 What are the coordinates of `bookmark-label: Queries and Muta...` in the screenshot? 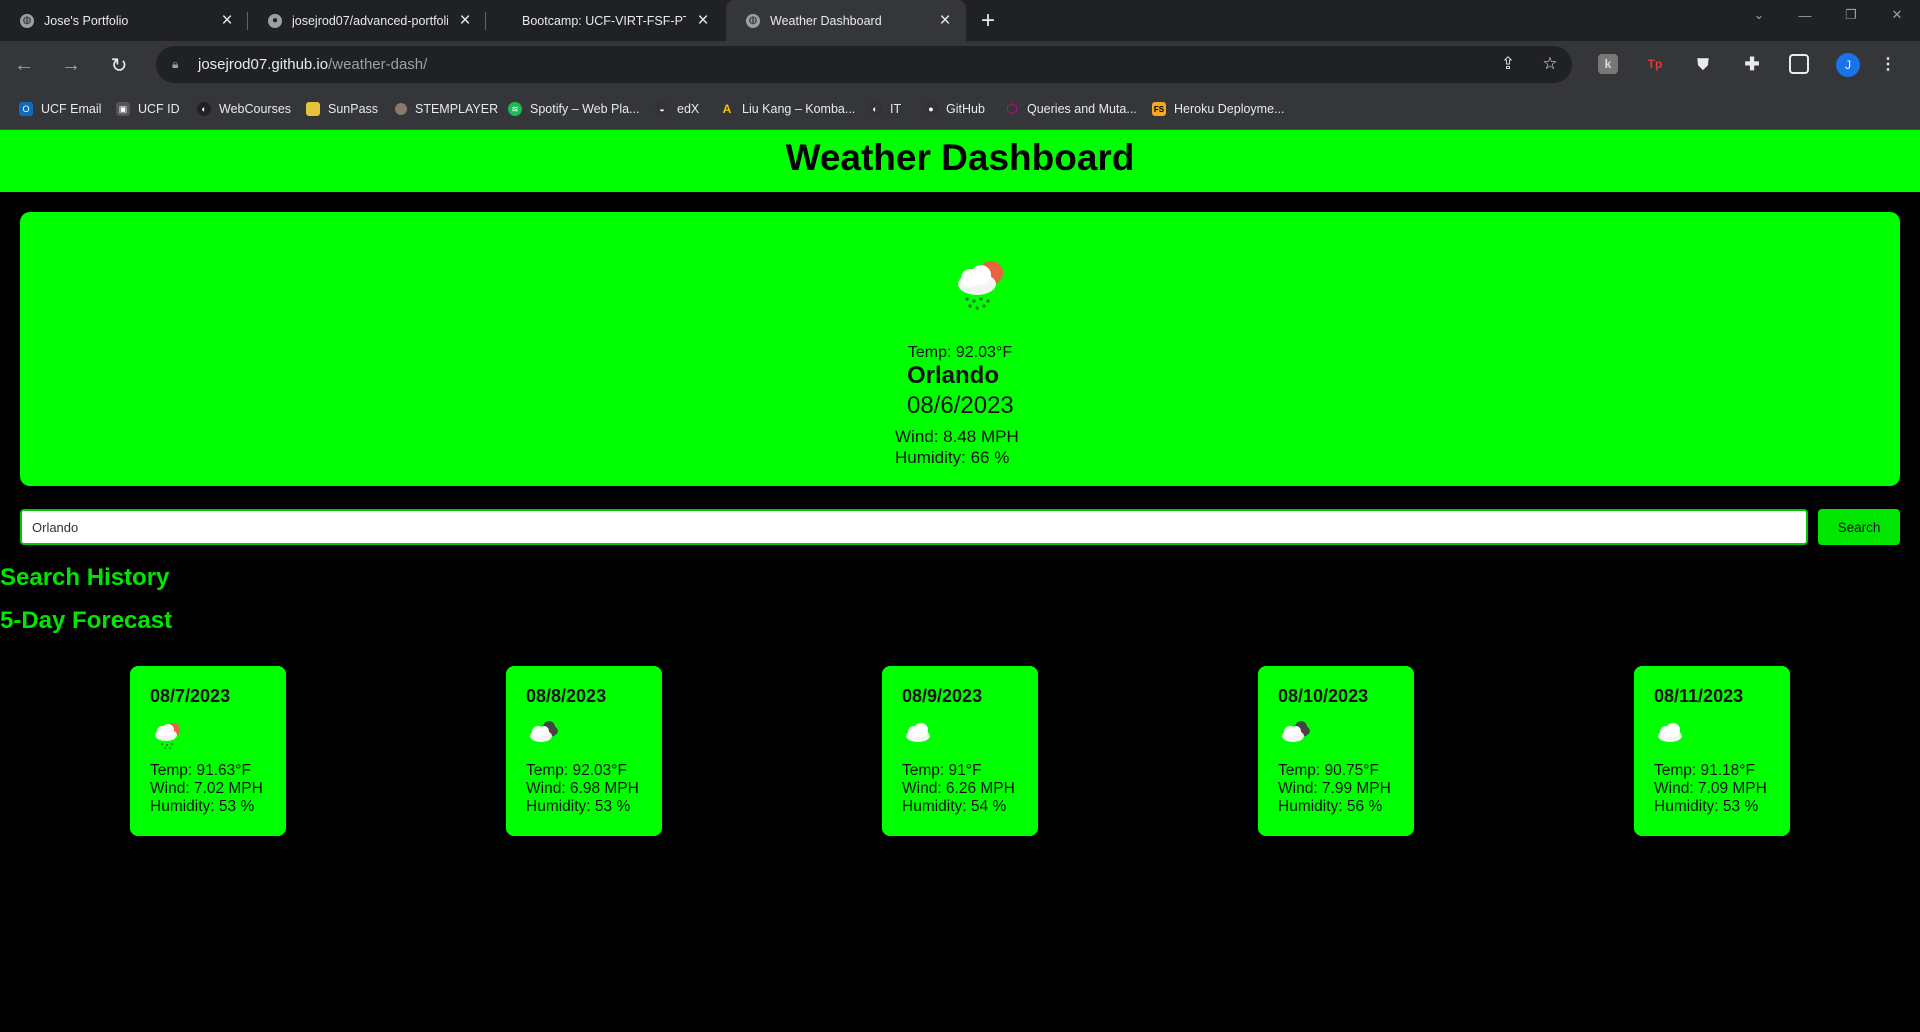 It's located at (1082, 109).